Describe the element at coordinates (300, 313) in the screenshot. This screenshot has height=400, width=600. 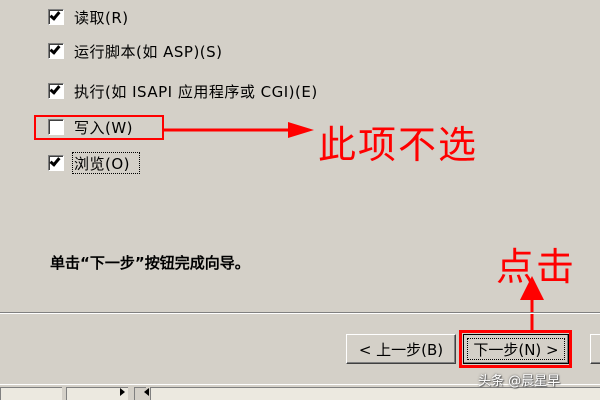
I see `divider-highlight` at that location.